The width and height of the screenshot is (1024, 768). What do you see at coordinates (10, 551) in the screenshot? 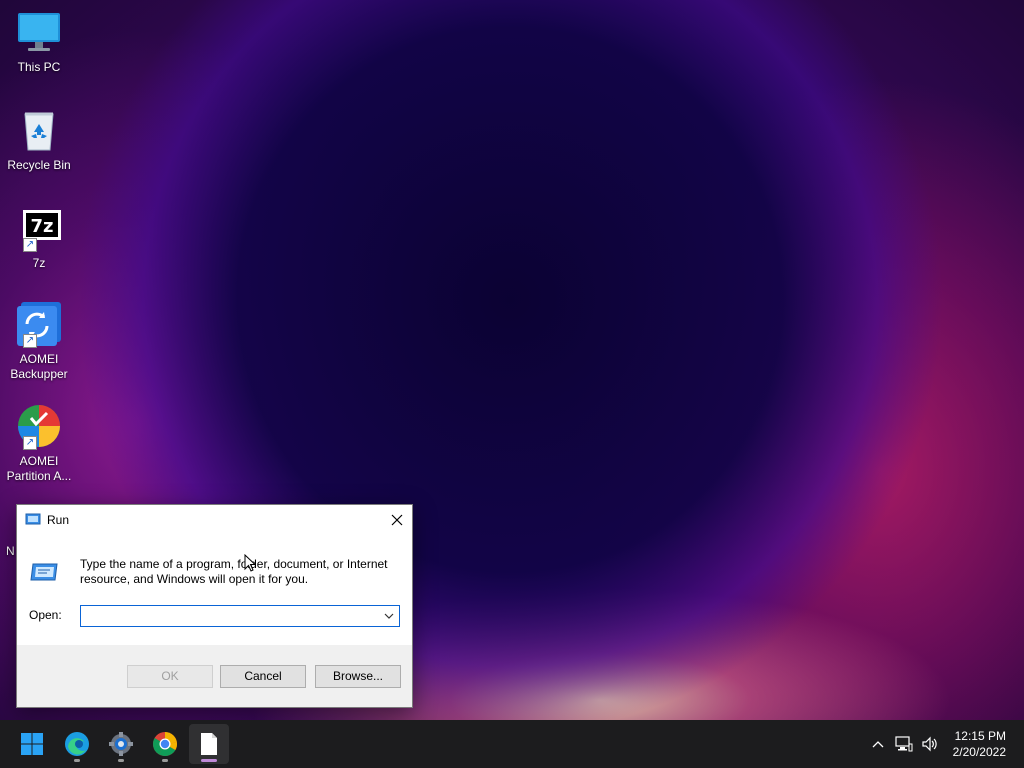
I see `desktop-icon-label: N` at bounding box center [10, 551].